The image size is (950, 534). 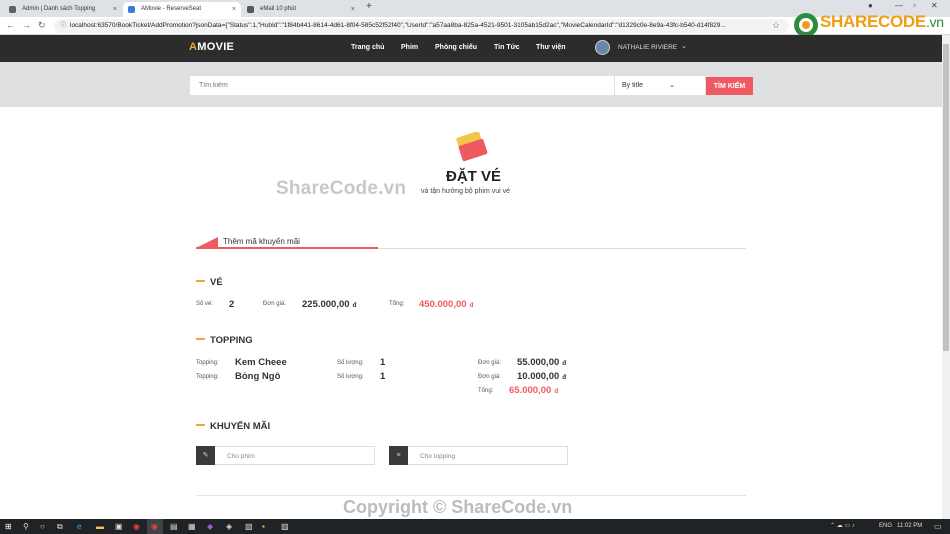 What do you see at coordinates (402, 85) in the screenshot?
I see `search-input` at bounding box center [402, 85].